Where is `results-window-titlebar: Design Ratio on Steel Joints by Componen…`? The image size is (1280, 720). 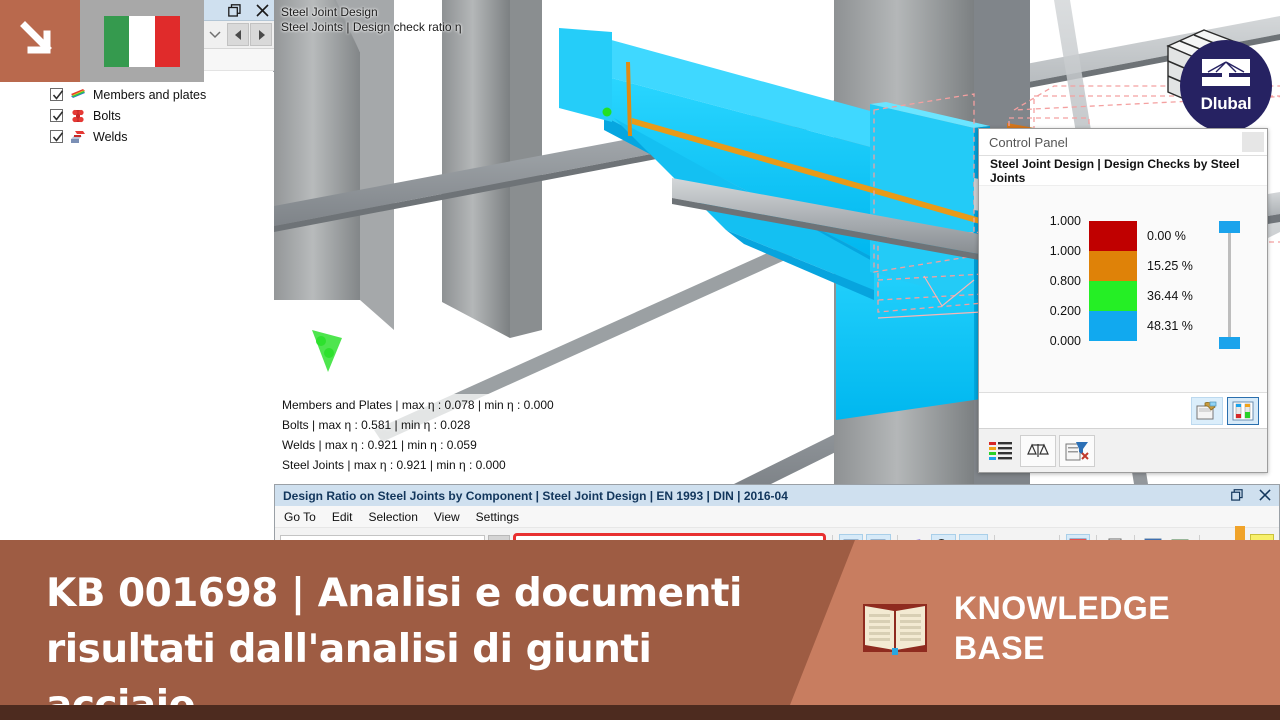
results-window-titlebar: Design Ratio on Steel Joints by Componen… is located at coordinates (777, 495).